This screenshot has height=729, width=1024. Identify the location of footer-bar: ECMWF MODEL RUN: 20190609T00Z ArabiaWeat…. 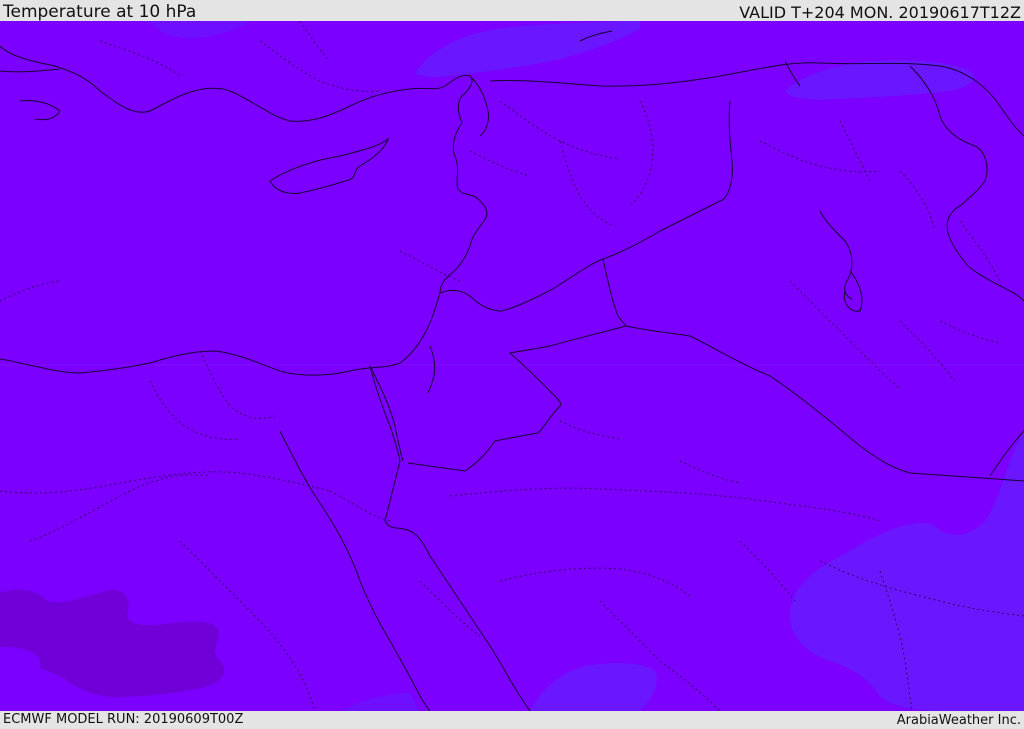
(512, 720).